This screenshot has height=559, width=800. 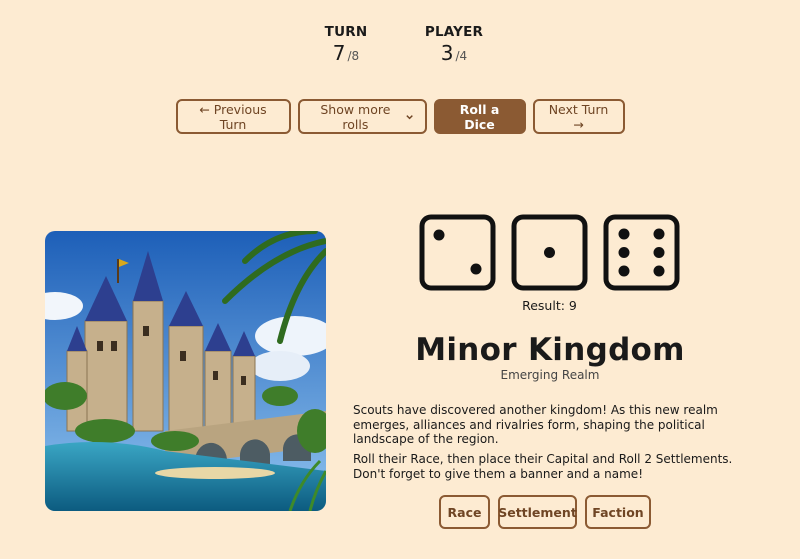 What do you see at coordinates (447, 53) in the screenshot?
I see `player-value: 3` at bounding box center [447, 53].